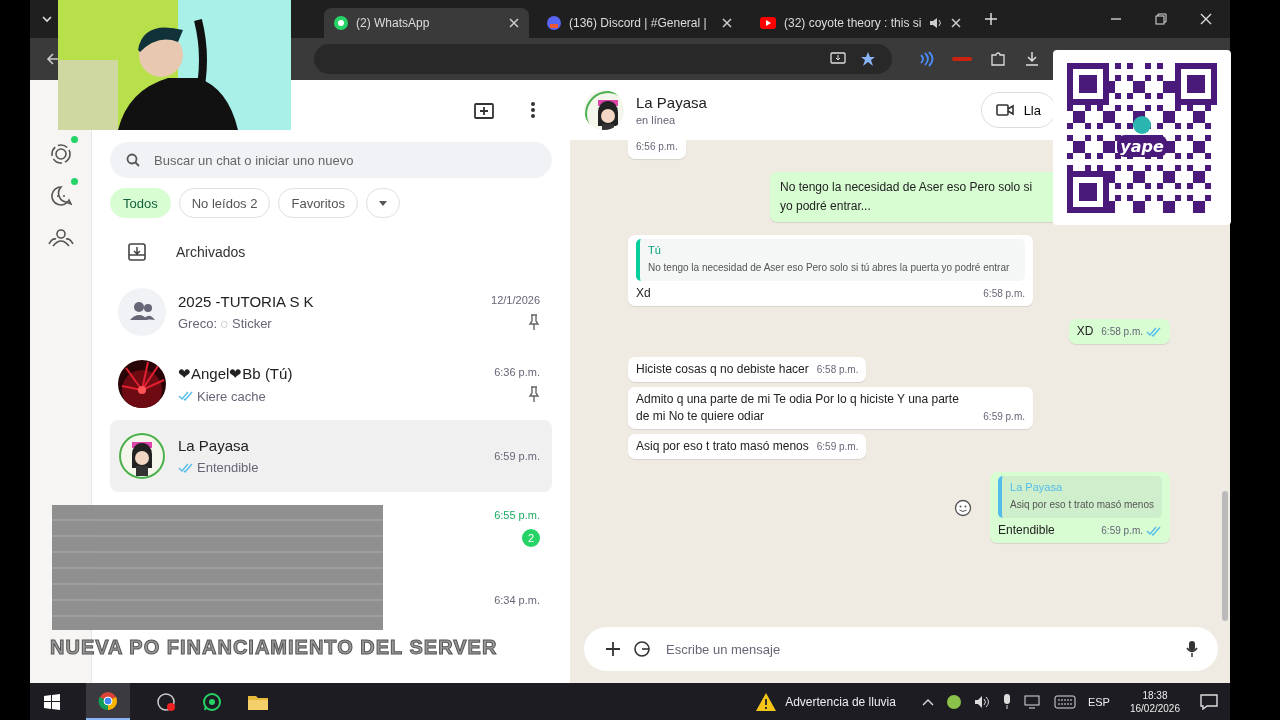  I want to click on chat-time: 12/1/2026, so click(515, 300).